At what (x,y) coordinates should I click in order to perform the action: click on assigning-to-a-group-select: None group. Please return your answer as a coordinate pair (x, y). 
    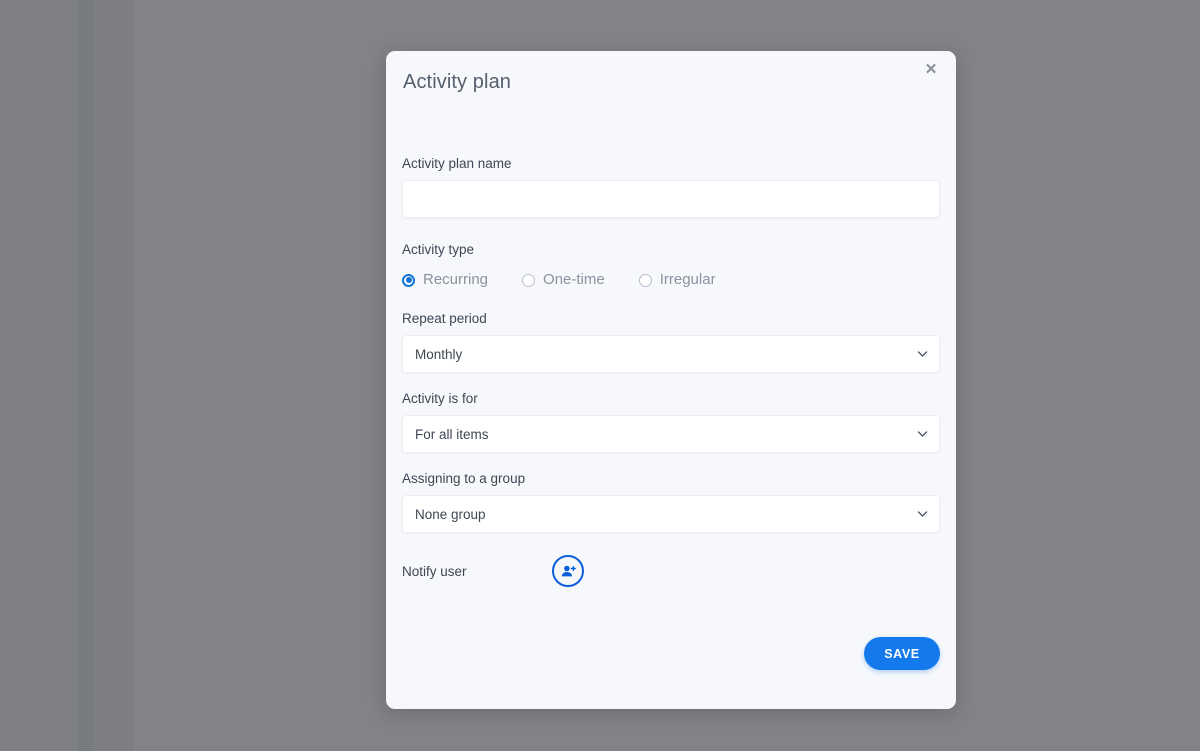
    Looking at the image, I should click on (671, 514).